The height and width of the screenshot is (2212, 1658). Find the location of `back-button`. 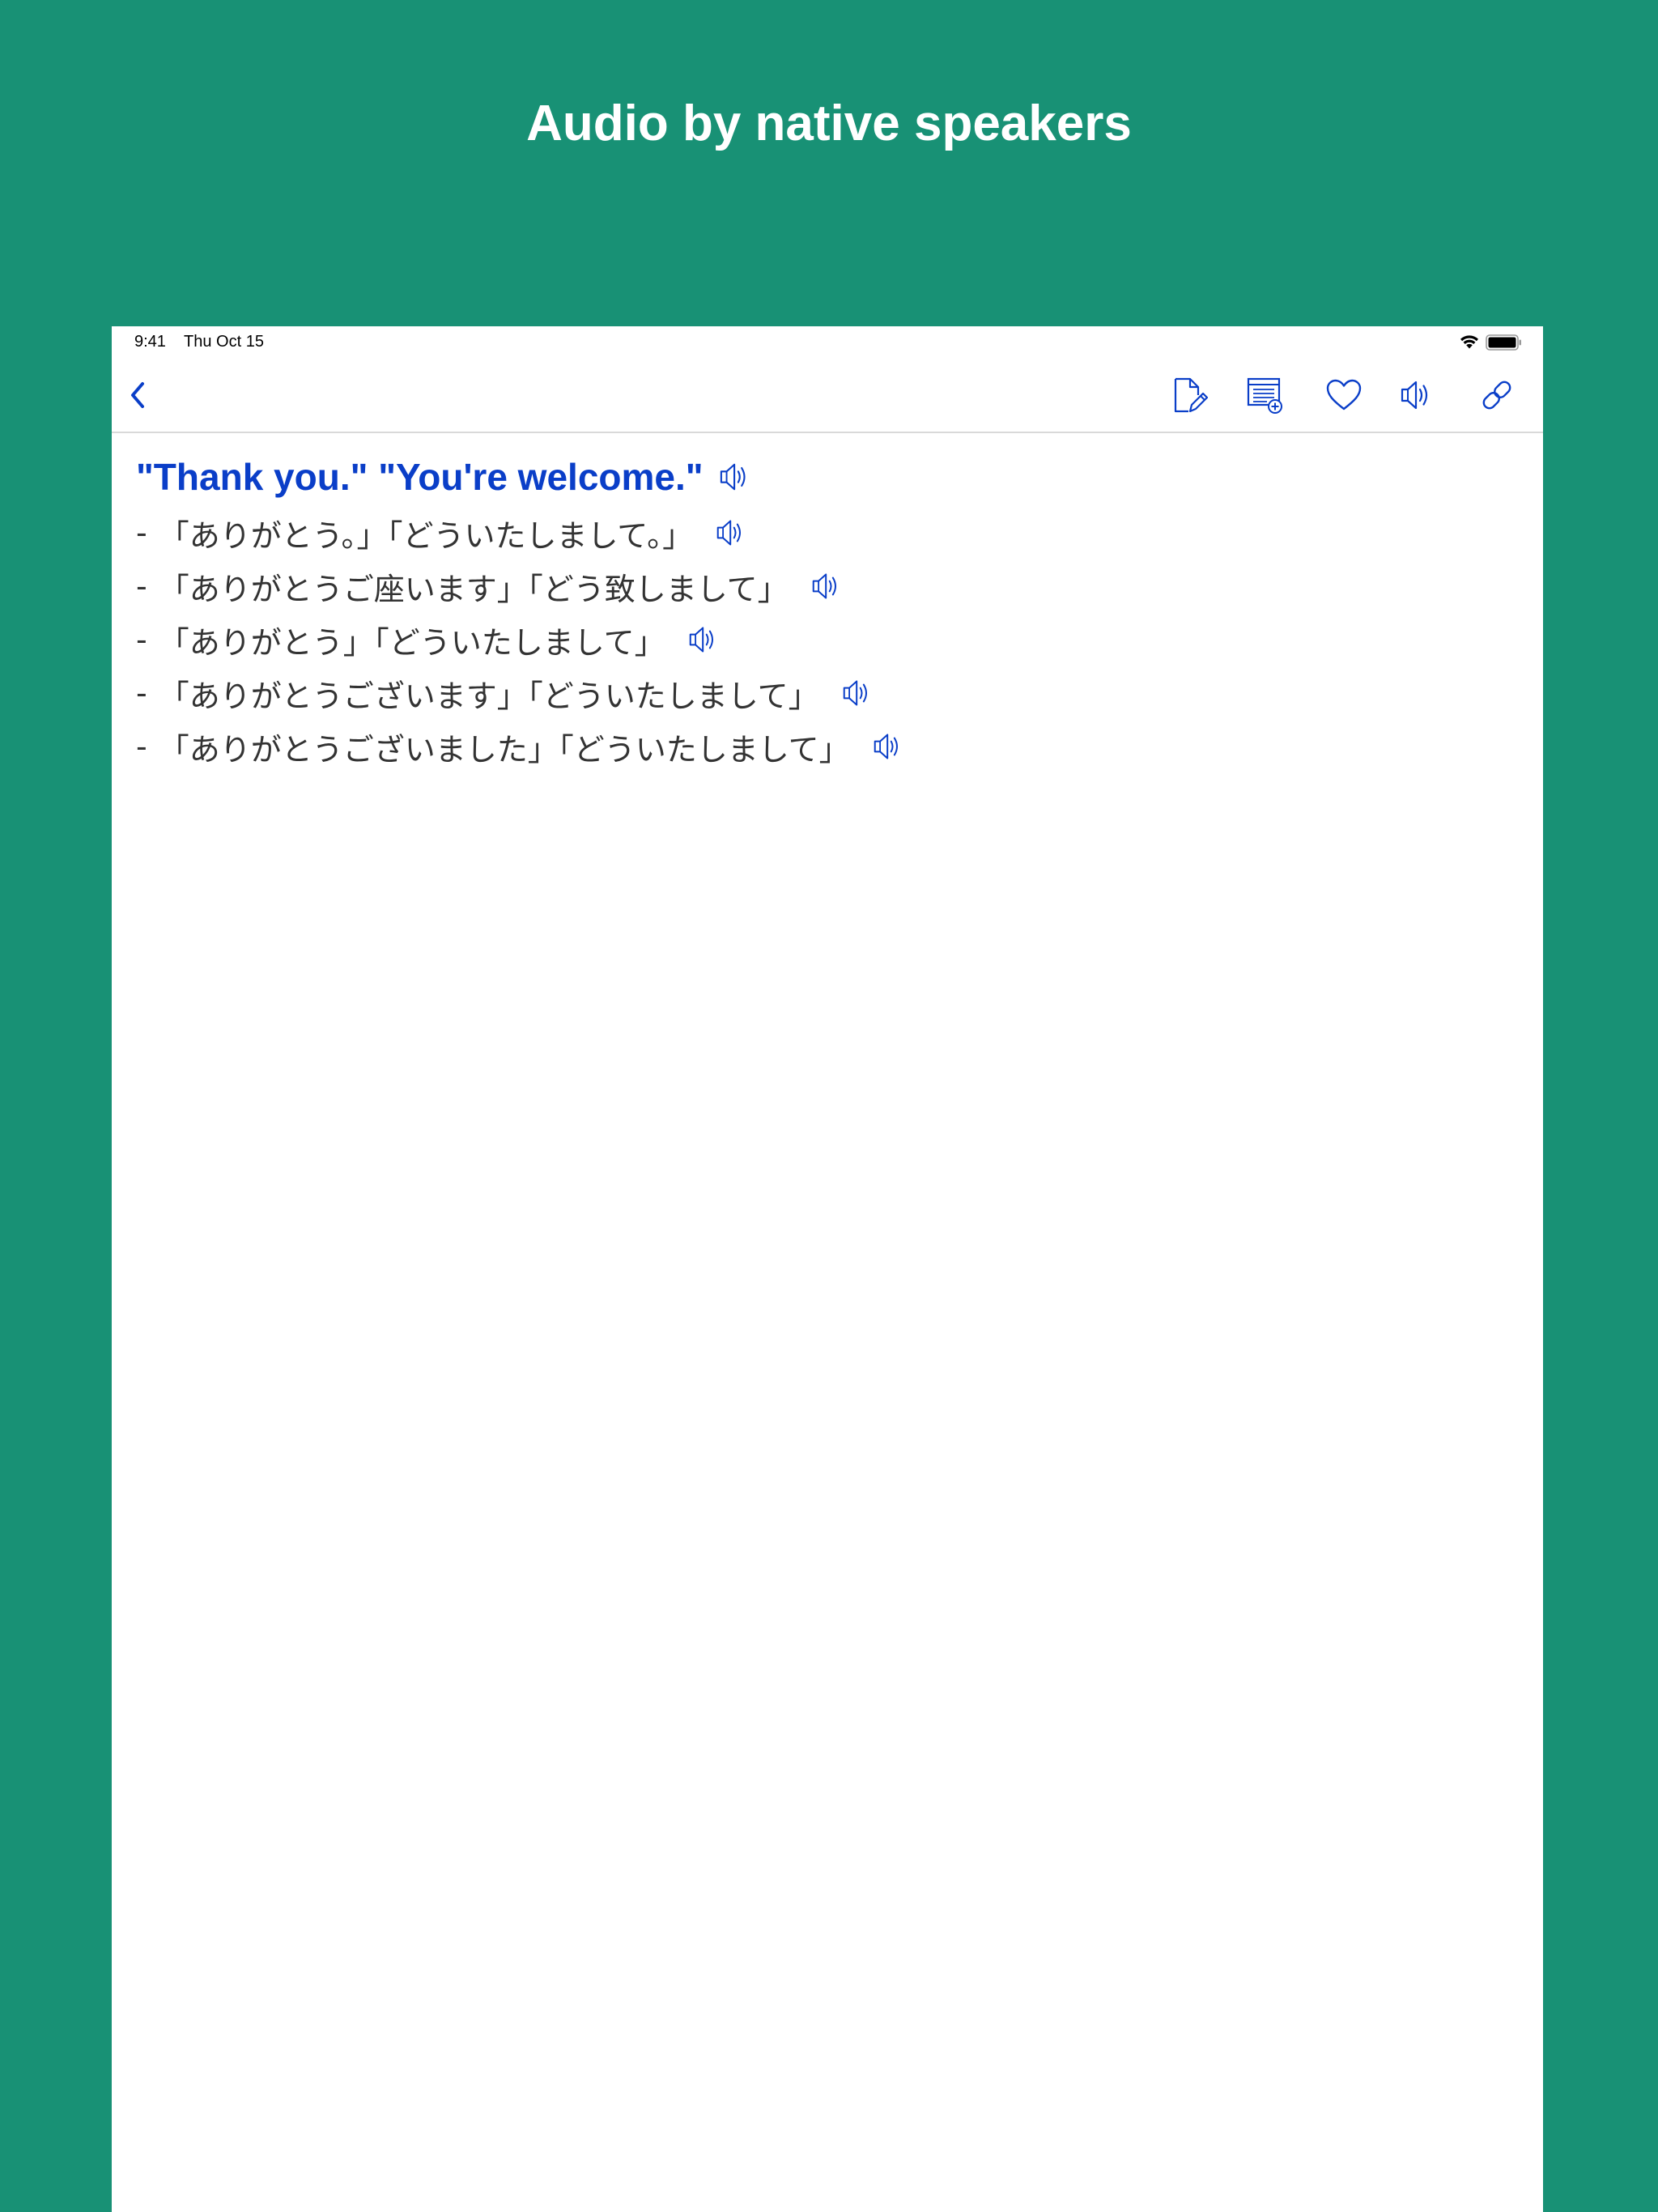

back-button is located at coordinates (138, 395).